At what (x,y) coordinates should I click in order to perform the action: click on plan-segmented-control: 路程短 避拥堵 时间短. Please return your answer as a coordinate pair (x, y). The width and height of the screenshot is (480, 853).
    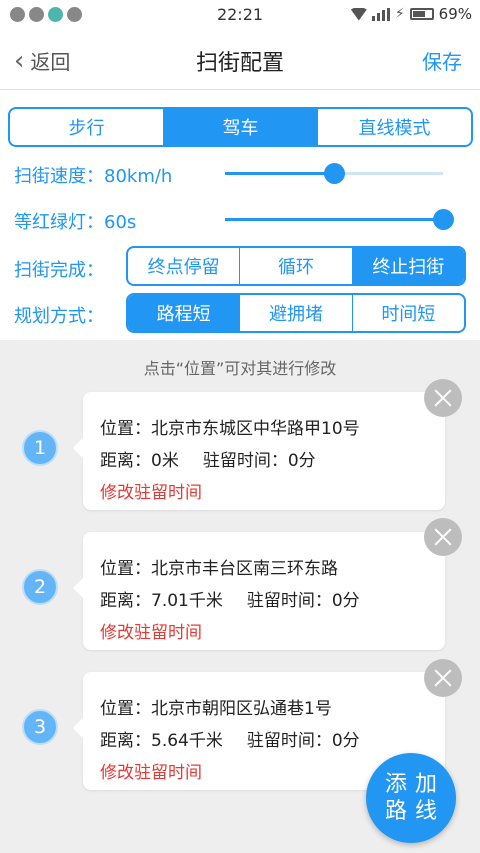
    Looking at the image, I should click on (296, 313).